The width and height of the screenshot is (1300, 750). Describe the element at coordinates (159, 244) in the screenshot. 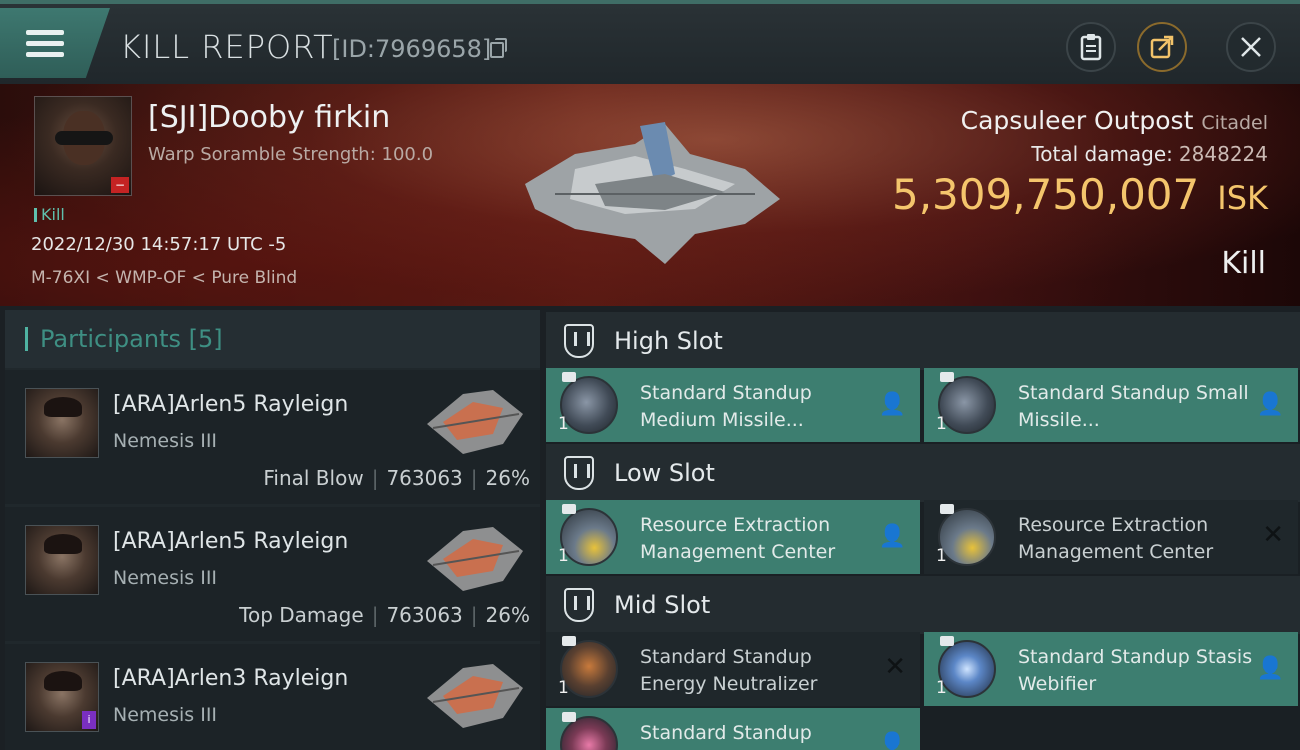

I see `kill-datetime: 2022/12/30 14:57:17 UTC -5` at that location.